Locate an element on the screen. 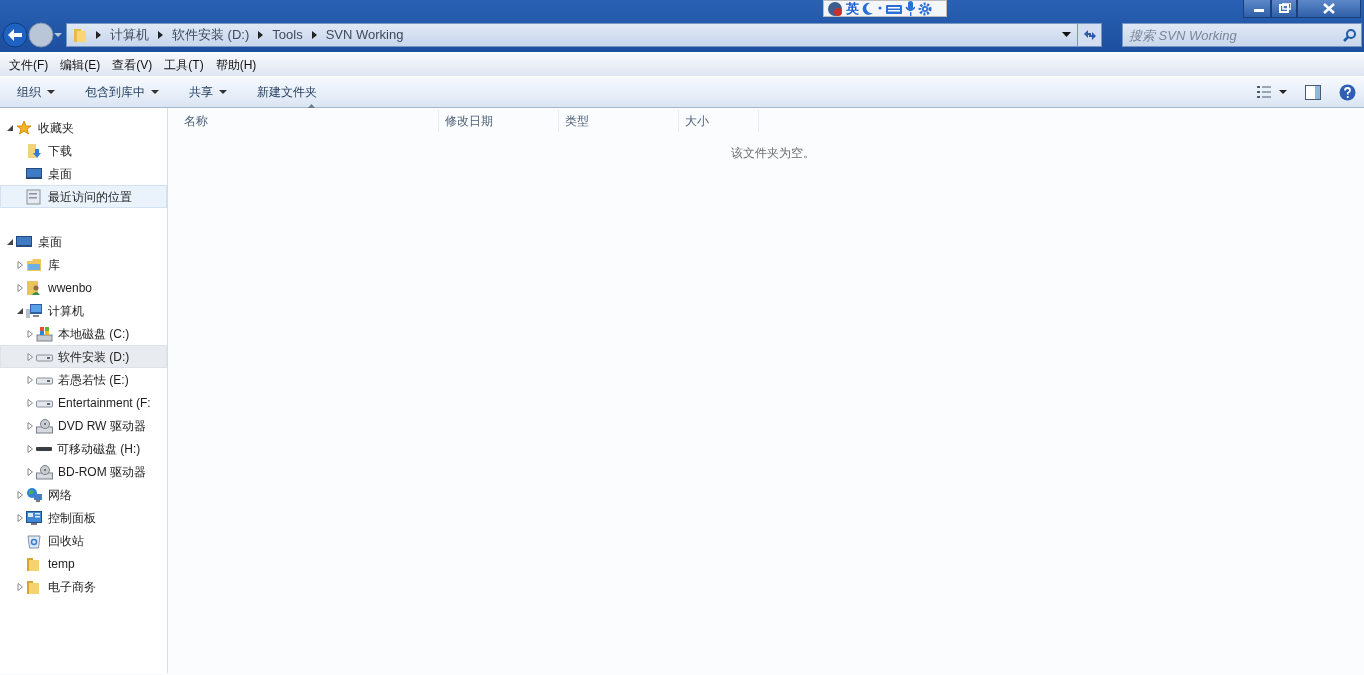 This screenshot has width=1364, height=675. tree-item: 电子商务 is located at coordinates (83, 586).